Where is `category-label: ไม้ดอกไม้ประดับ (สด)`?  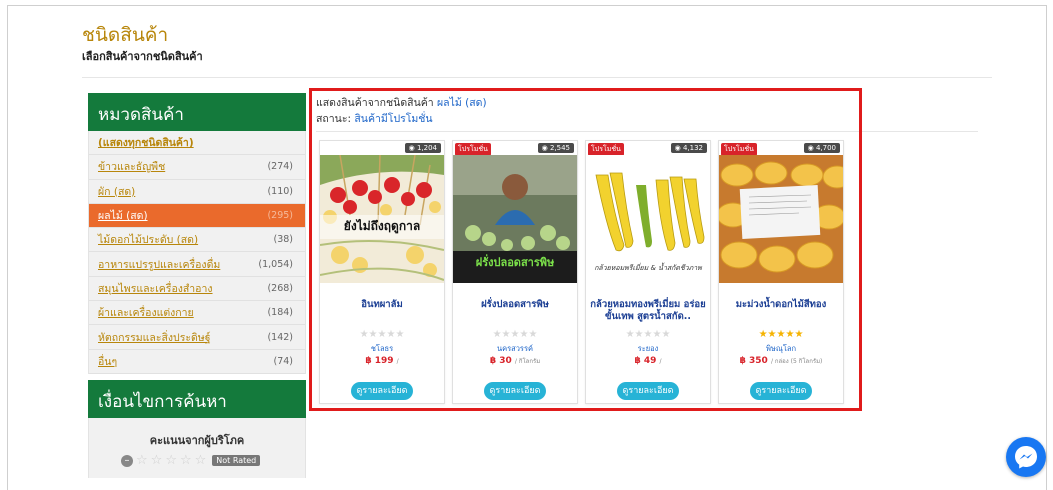 category-label: ไม้ดอกไม้ประดับ (สด) is located at coordinates (148, 239).